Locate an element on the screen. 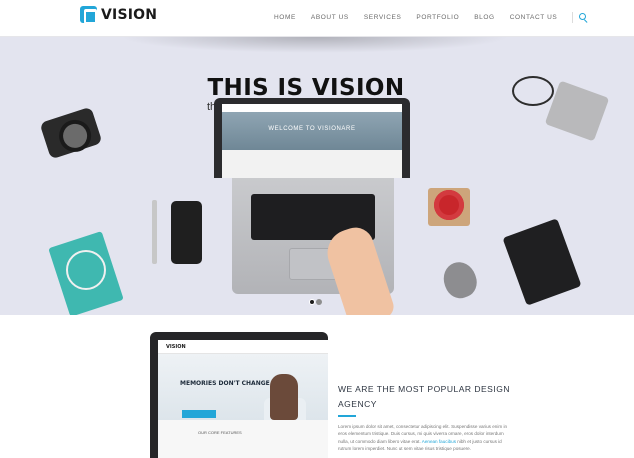  body-link: Aenean faucibus is located at coordinates (439, 441).